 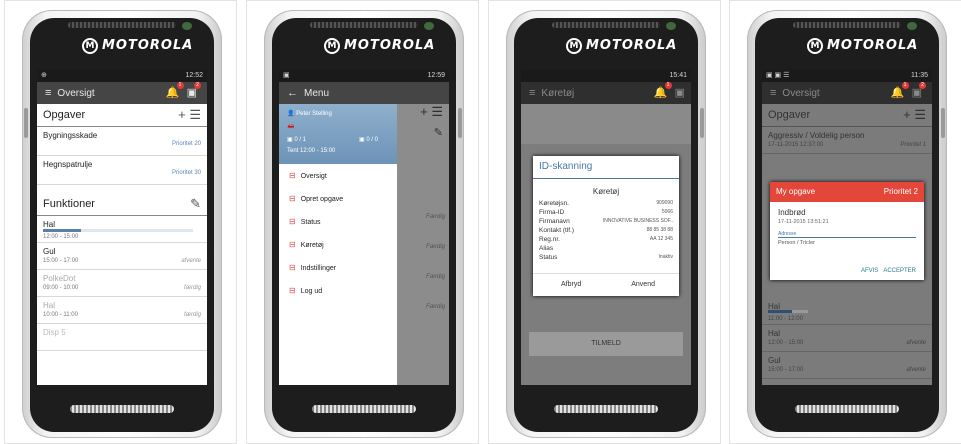 What do you see at coordinates (70, 135) in the screenshot?
I see `task-label: Bygningsskade` at bounding box center [70, 135].